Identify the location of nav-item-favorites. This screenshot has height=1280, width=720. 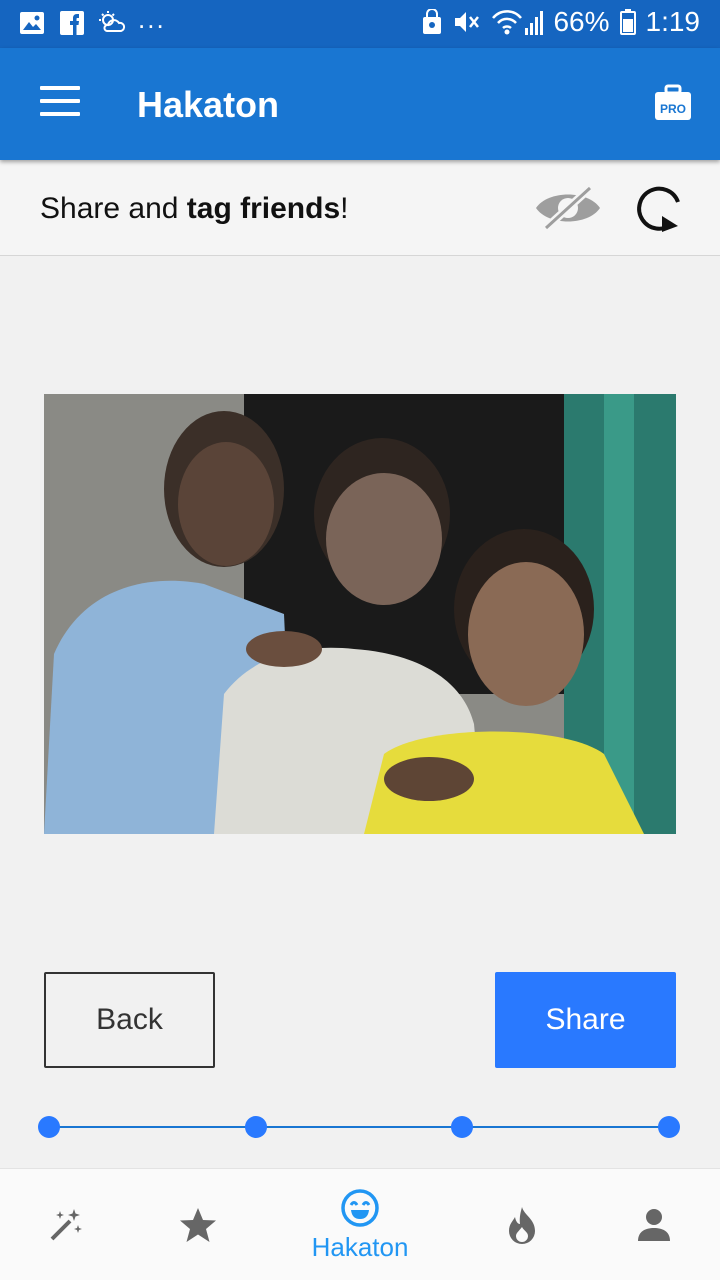
(198, 1224).